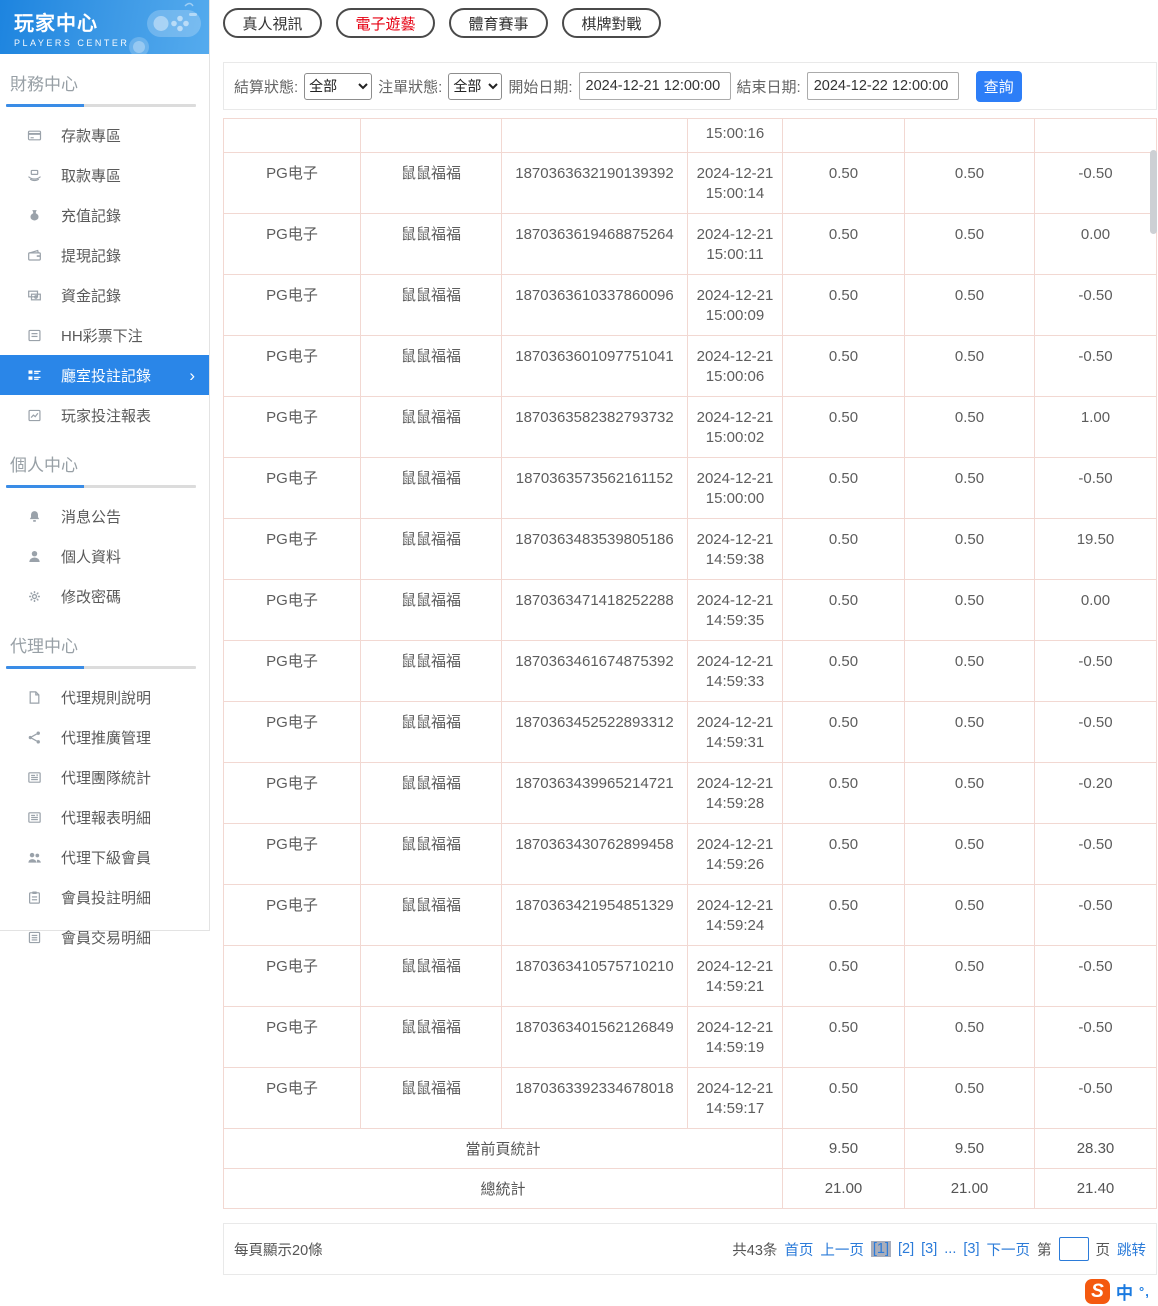  I want to click on summary-label-cell: 當前頁統計, so click(503, 1148).